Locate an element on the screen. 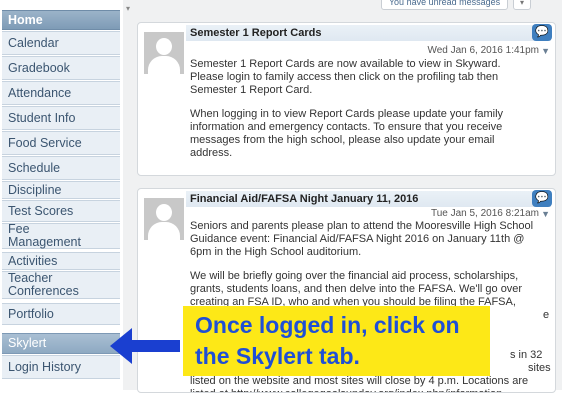  arrow-left-icon is located at coordinates (145, 346).